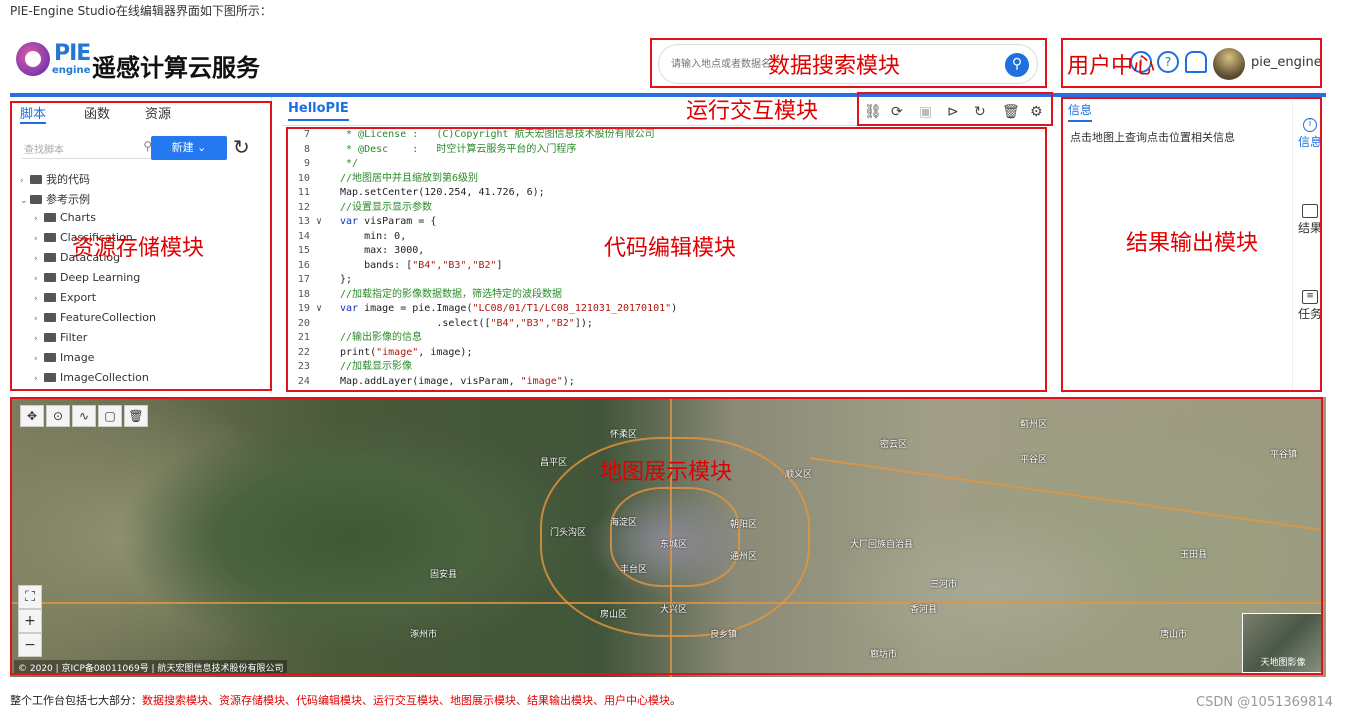 The width and height of the screenshot is (1351, 719). I want to click on brand-title: 遥感计算云服务, so click(176, 68).